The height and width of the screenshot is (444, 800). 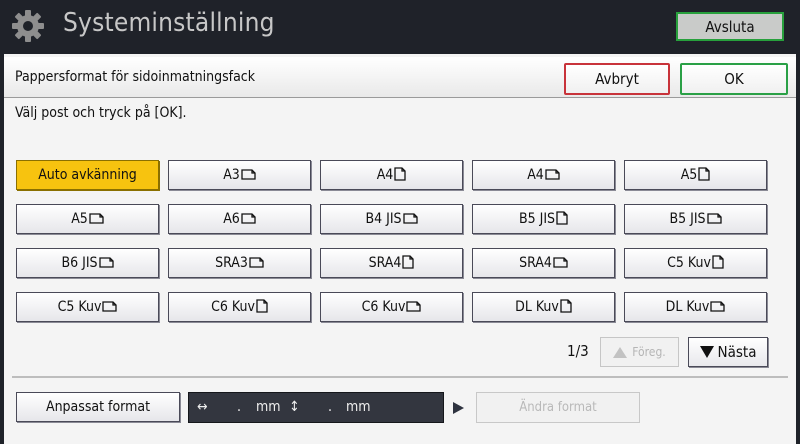 I want to click on paper-size-button: A6, so click(x=239, y=219).